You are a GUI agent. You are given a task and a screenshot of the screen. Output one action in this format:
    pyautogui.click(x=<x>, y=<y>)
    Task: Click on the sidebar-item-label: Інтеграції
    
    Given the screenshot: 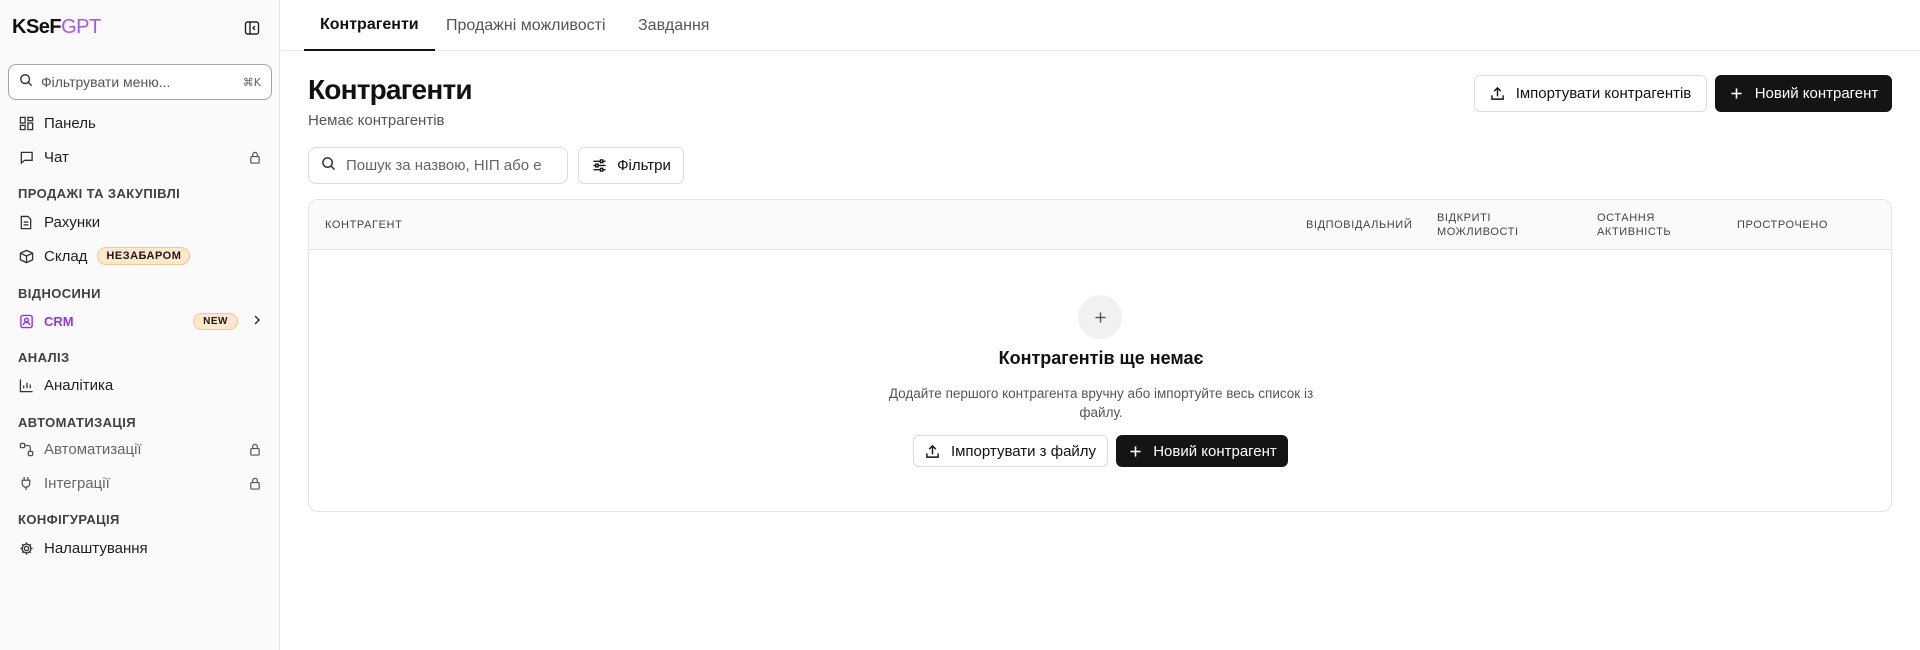 What is the action you would take?
    pyautogui.click(x=77, y=483)
    